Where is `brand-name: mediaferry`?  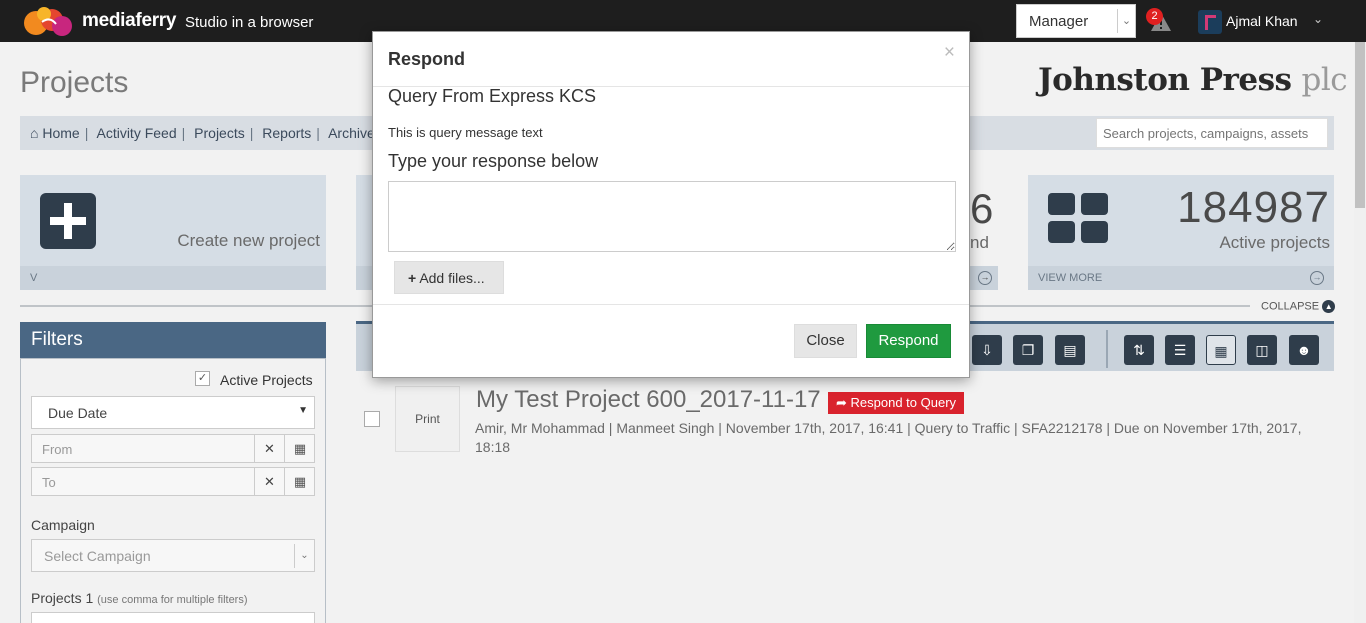
brand-name: mediaferry is located at coordinates (129, 20).